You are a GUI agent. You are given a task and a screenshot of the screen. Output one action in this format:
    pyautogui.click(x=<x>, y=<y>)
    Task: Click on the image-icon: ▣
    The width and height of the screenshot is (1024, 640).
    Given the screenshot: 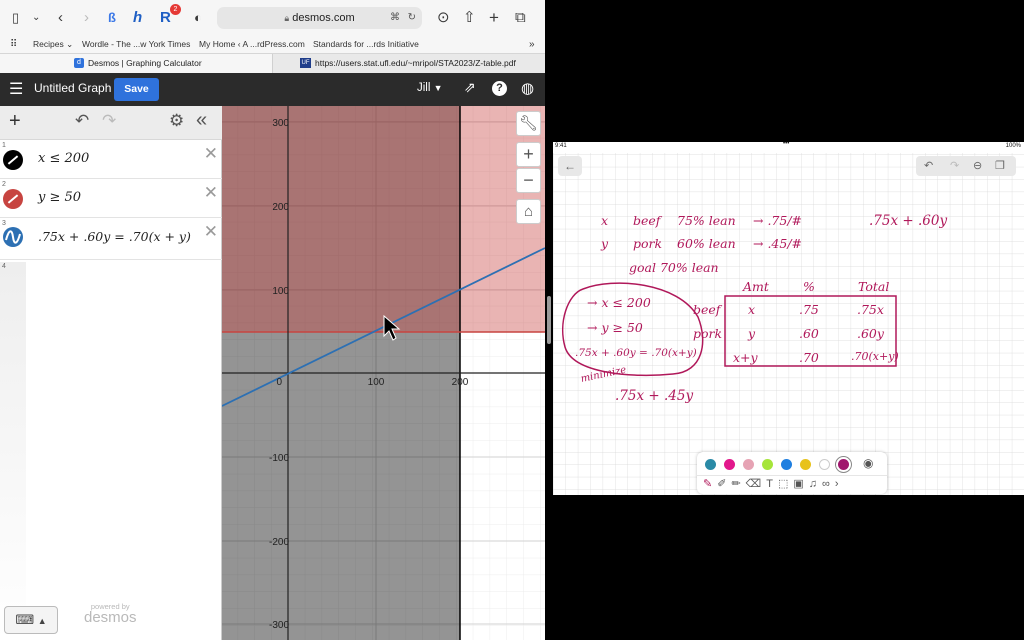 What is the action you would take?
    pyautogui.click(x=800, y=484)
    